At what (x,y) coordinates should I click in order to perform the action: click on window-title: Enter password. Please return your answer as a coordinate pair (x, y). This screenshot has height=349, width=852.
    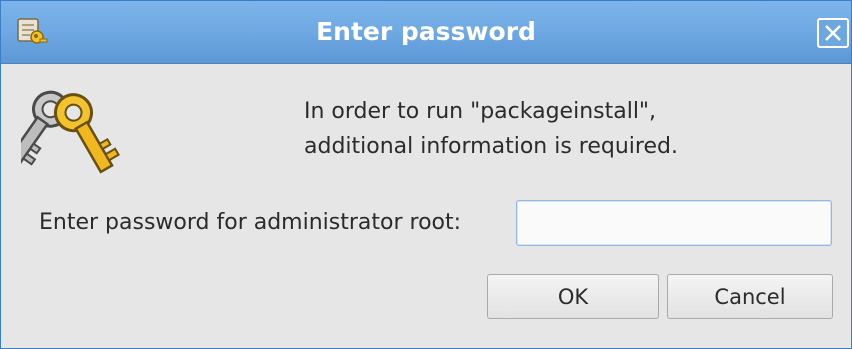
    Looking at the image, I should click on (426, 31).